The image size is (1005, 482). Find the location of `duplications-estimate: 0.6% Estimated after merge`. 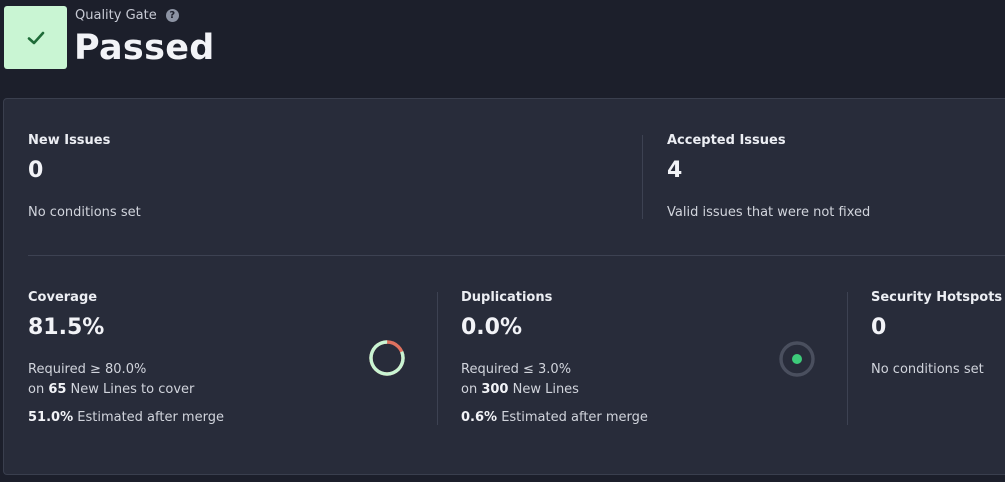

duplications-estimate: 0.6% Estimated after merge is located at coordinates (554, 417).